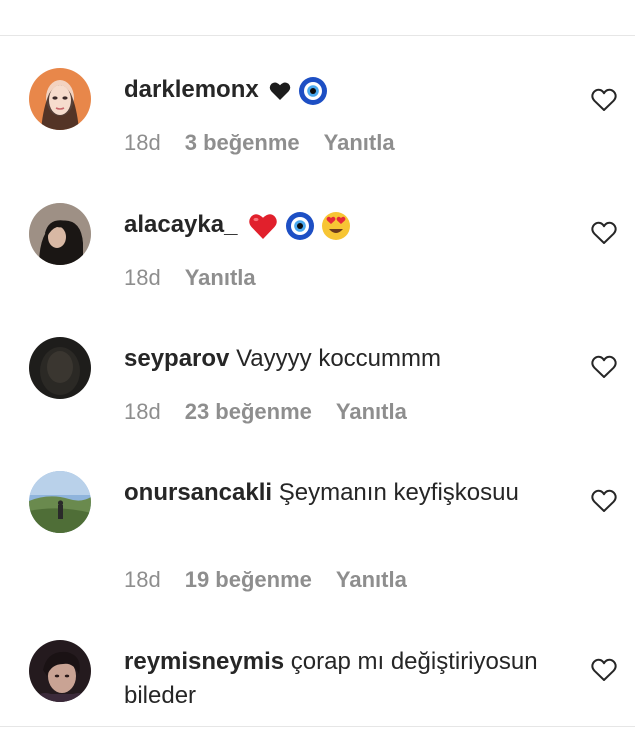 The width and height of the screenshot is (635, 729). What do you see at coordinates (336, 226) in the screenshot?
I see `heart-eyes-emoji` at bounding box center [336, 226].